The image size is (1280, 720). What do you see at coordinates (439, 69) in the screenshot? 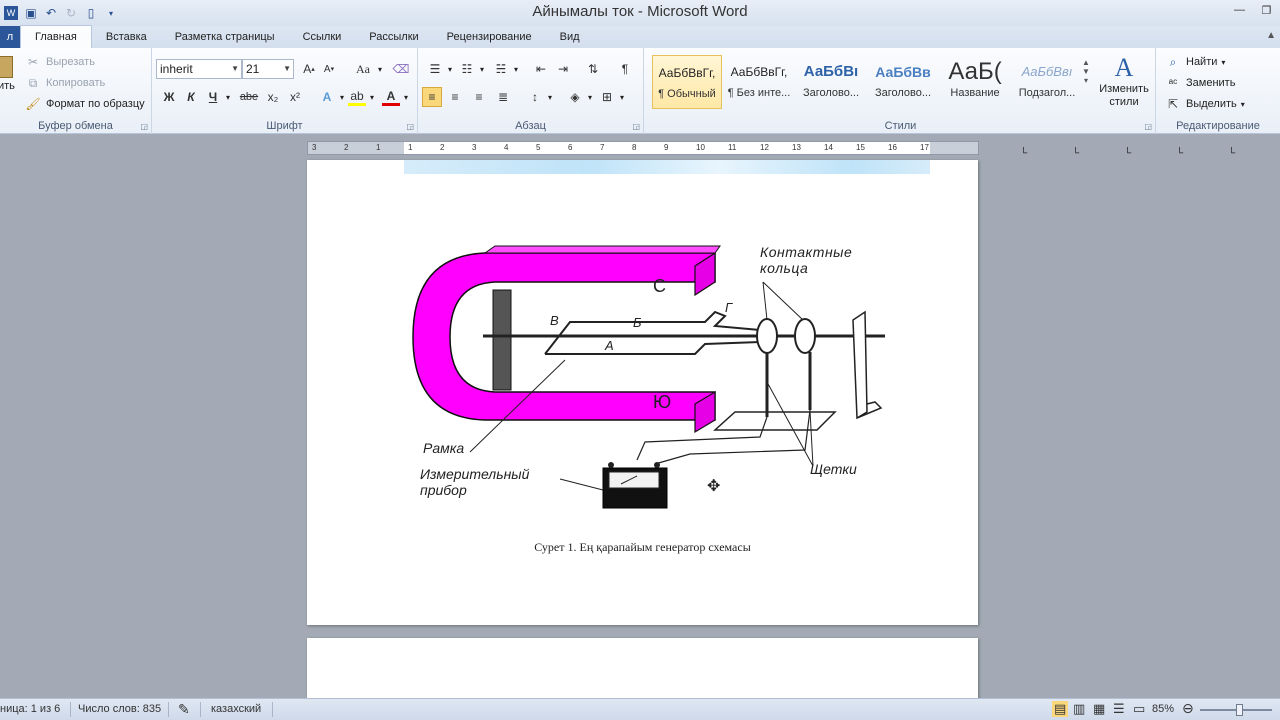
I see `bullets-button: ☰ ▾` at bounding box center [439, 69].